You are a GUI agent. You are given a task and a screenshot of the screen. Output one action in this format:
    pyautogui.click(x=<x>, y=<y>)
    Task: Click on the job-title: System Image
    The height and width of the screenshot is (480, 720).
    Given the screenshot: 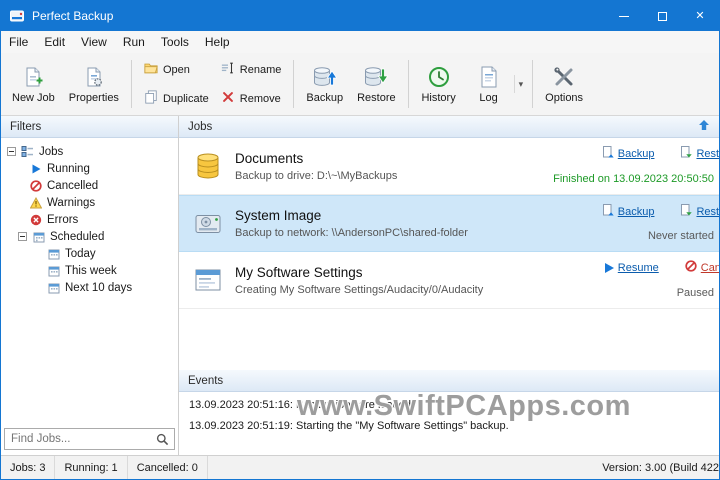 What is the action you would take?
    pyautogui.click(x=278, y=215)
    